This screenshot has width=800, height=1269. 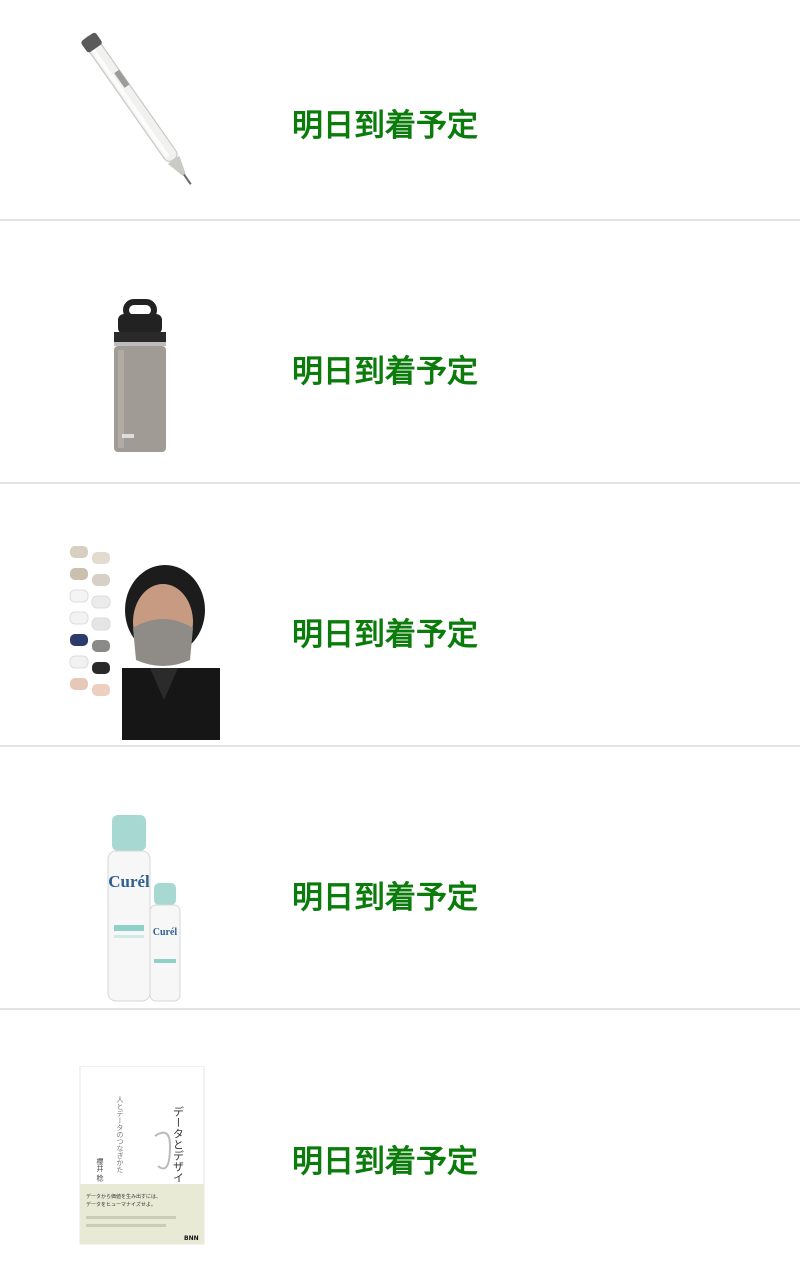 I want to click on spray-image: Curél Curél, so click(x=140, y=907).